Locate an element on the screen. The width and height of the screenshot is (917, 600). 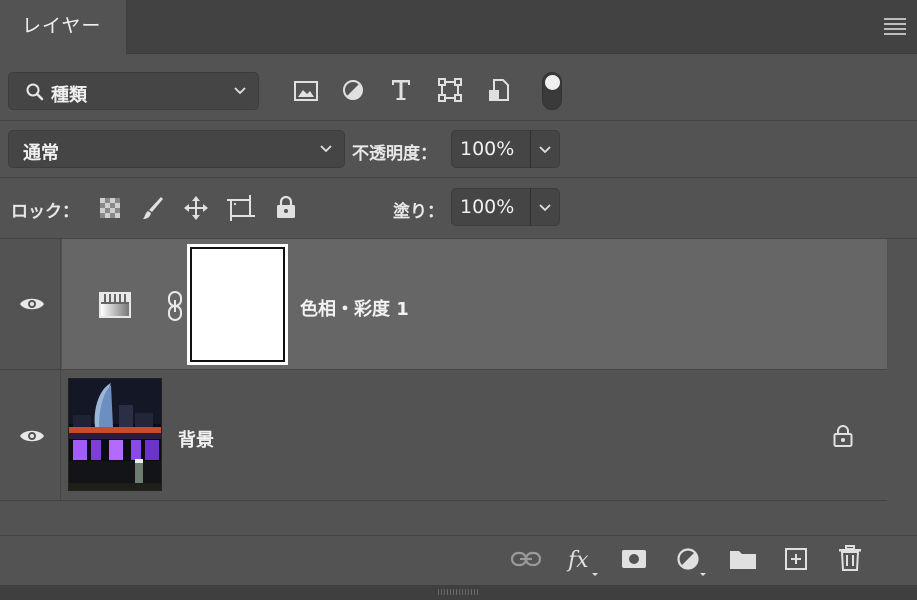
panel-menu-icon is located at coordinates (895, 26).